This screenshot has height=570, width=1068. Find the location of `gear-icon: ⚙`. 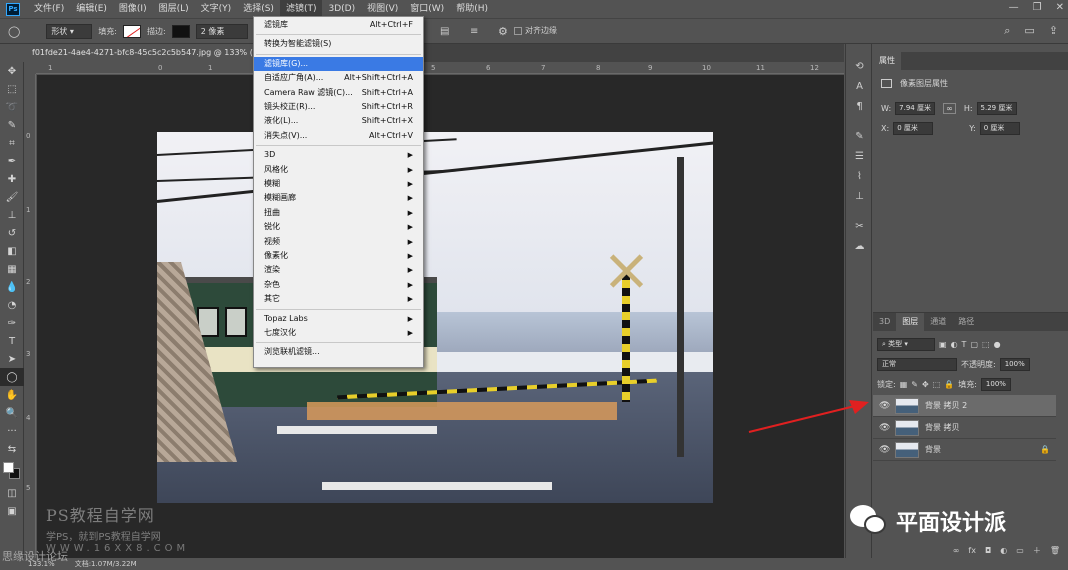

gear-icon: ⚙ is located at coordinates (503, 31).